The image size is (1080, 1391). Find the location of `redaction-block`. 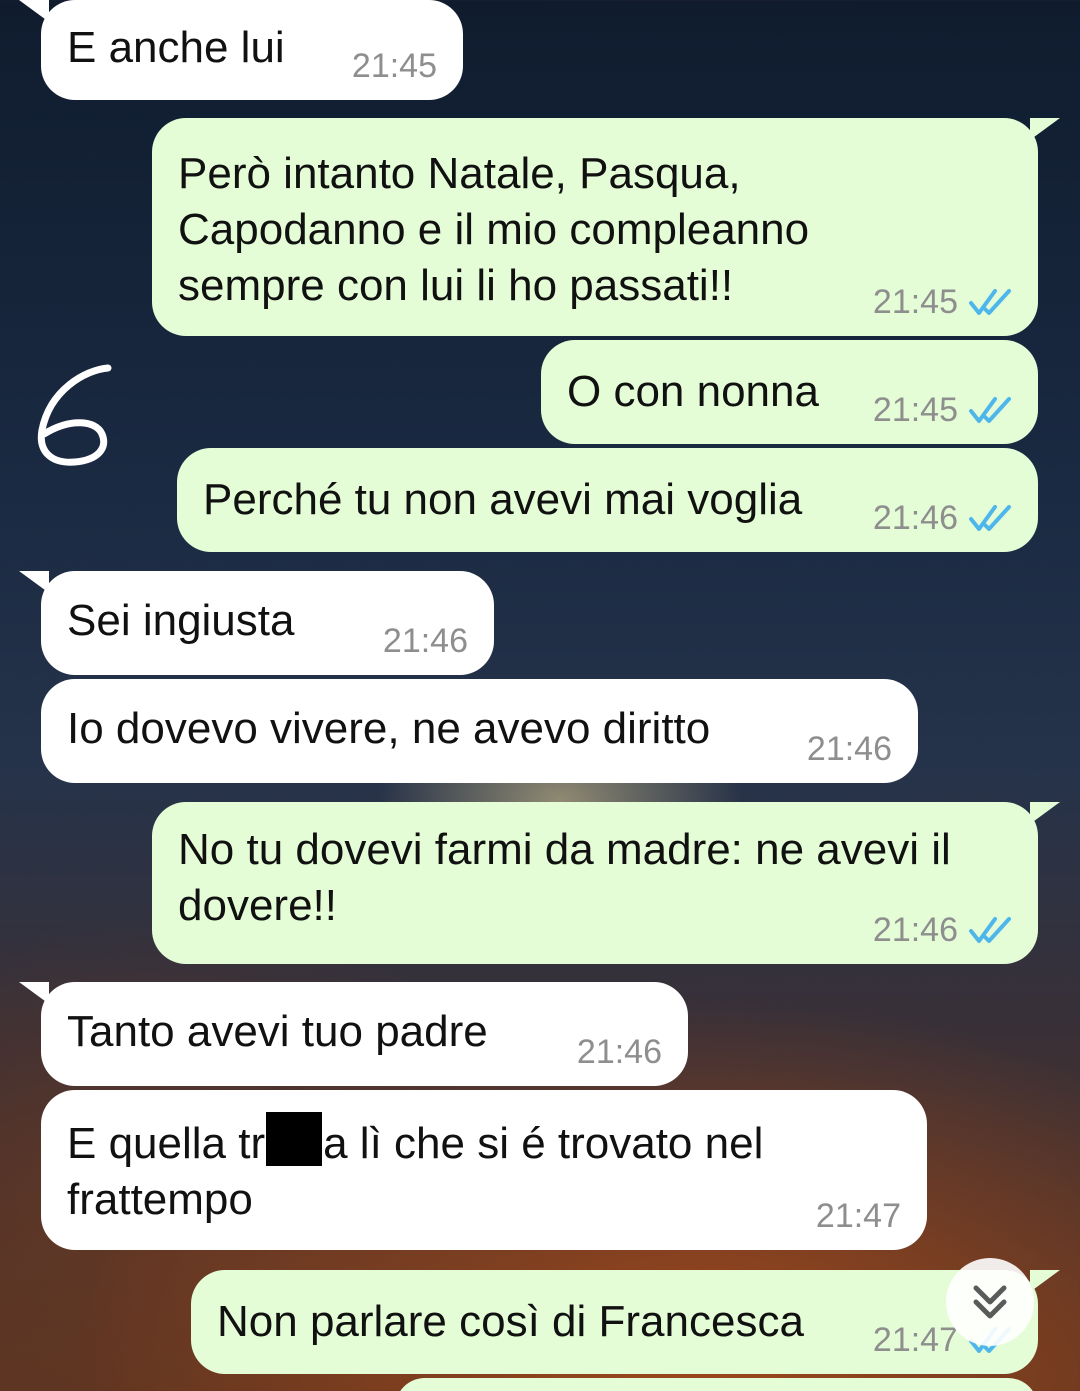

redaction-block is located at coordinates (294, 1139).